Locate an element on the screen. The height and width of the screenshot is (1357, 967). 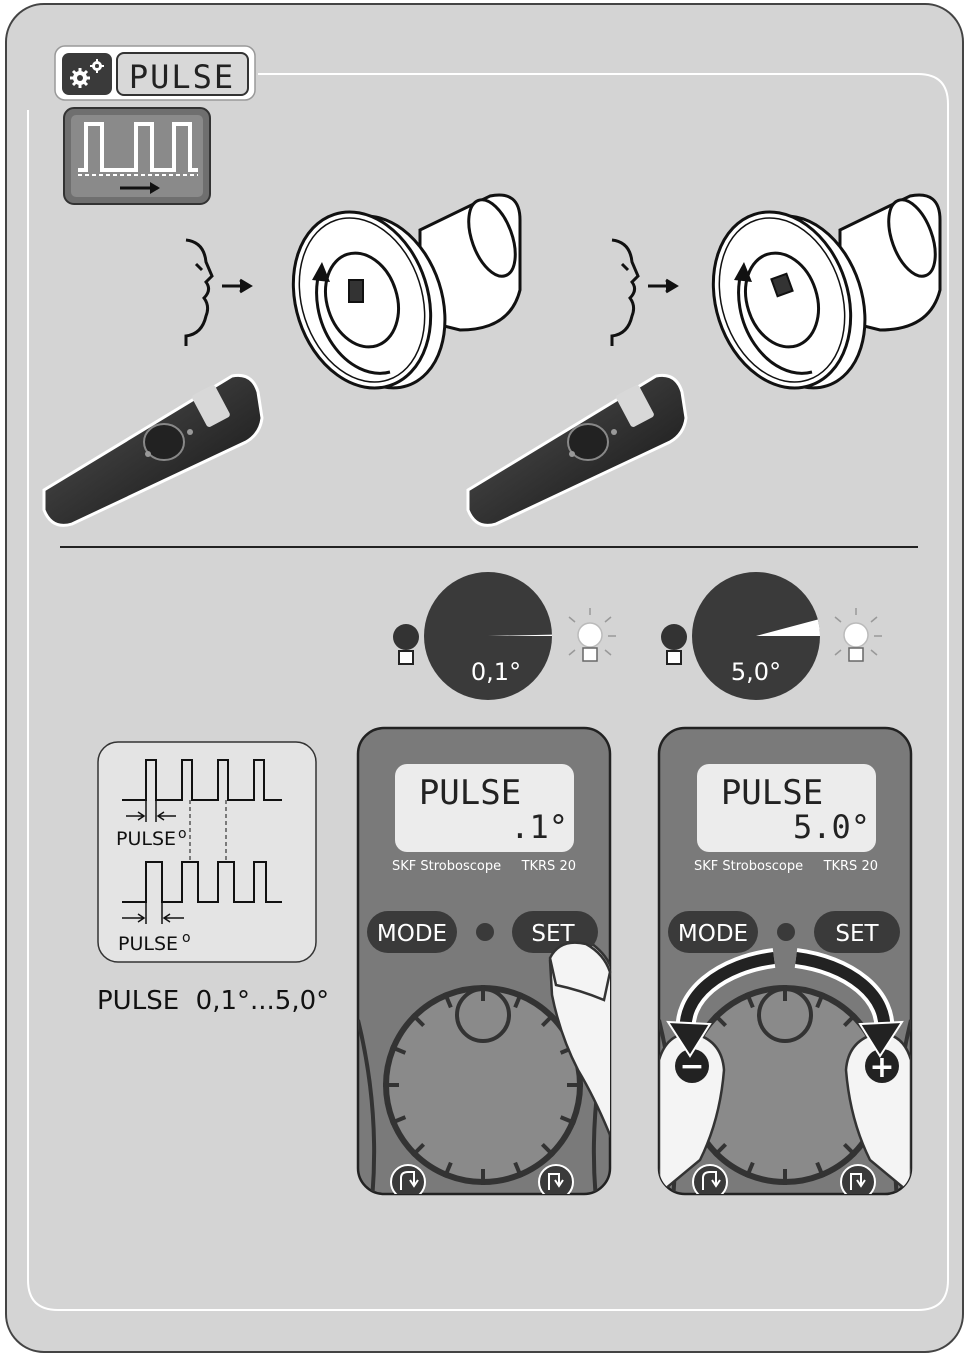
svg-text: SET is located at coordinates (857, 934).